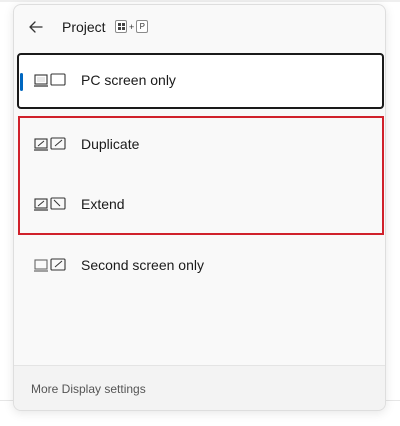 The image size is (400, 426). Describe the element at coordinates (121, 26) in the screenshot. I see `windows-key-icon` at that location.